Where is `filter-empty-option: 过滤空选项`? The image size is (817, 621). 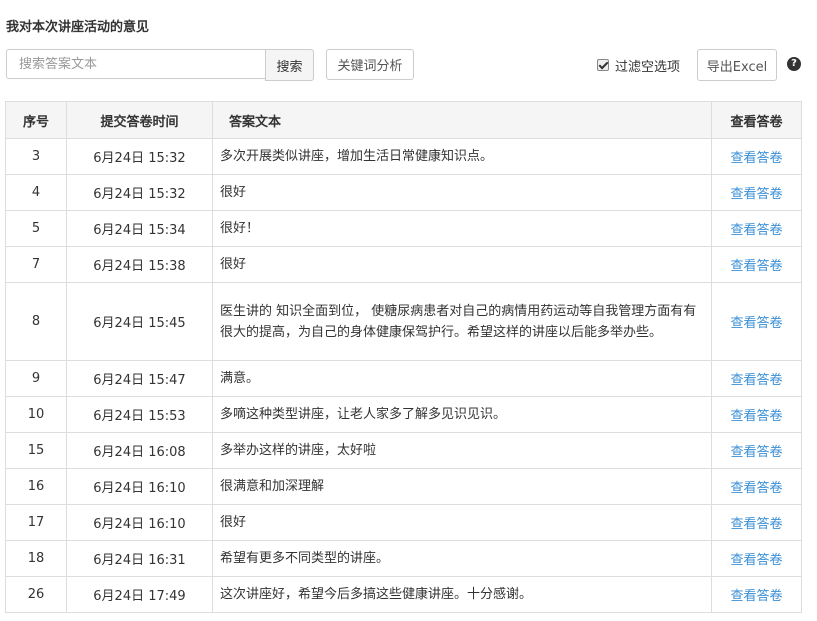 filter-empty-option: 过滤空选项 is located at coordinates (639, 66).